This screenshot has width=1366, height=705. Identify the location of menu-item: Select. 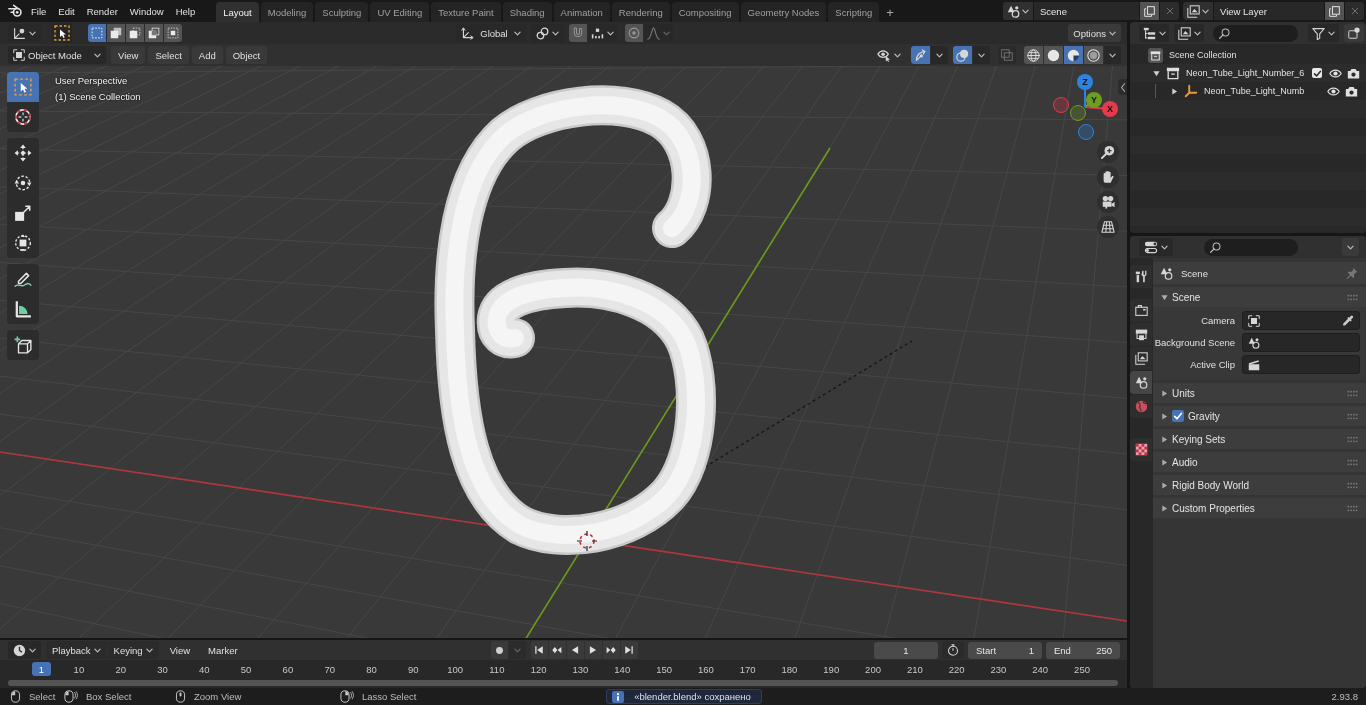
(168, 55).